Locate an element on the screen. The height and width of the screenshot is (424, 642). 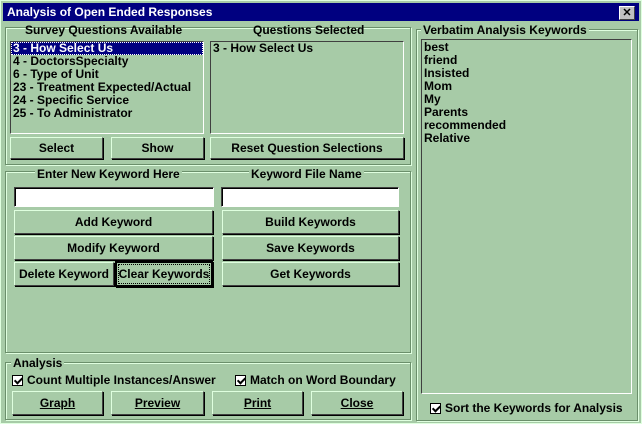
keyword-file-name-label: Keyword File Name is located at coordinates (306, 174).